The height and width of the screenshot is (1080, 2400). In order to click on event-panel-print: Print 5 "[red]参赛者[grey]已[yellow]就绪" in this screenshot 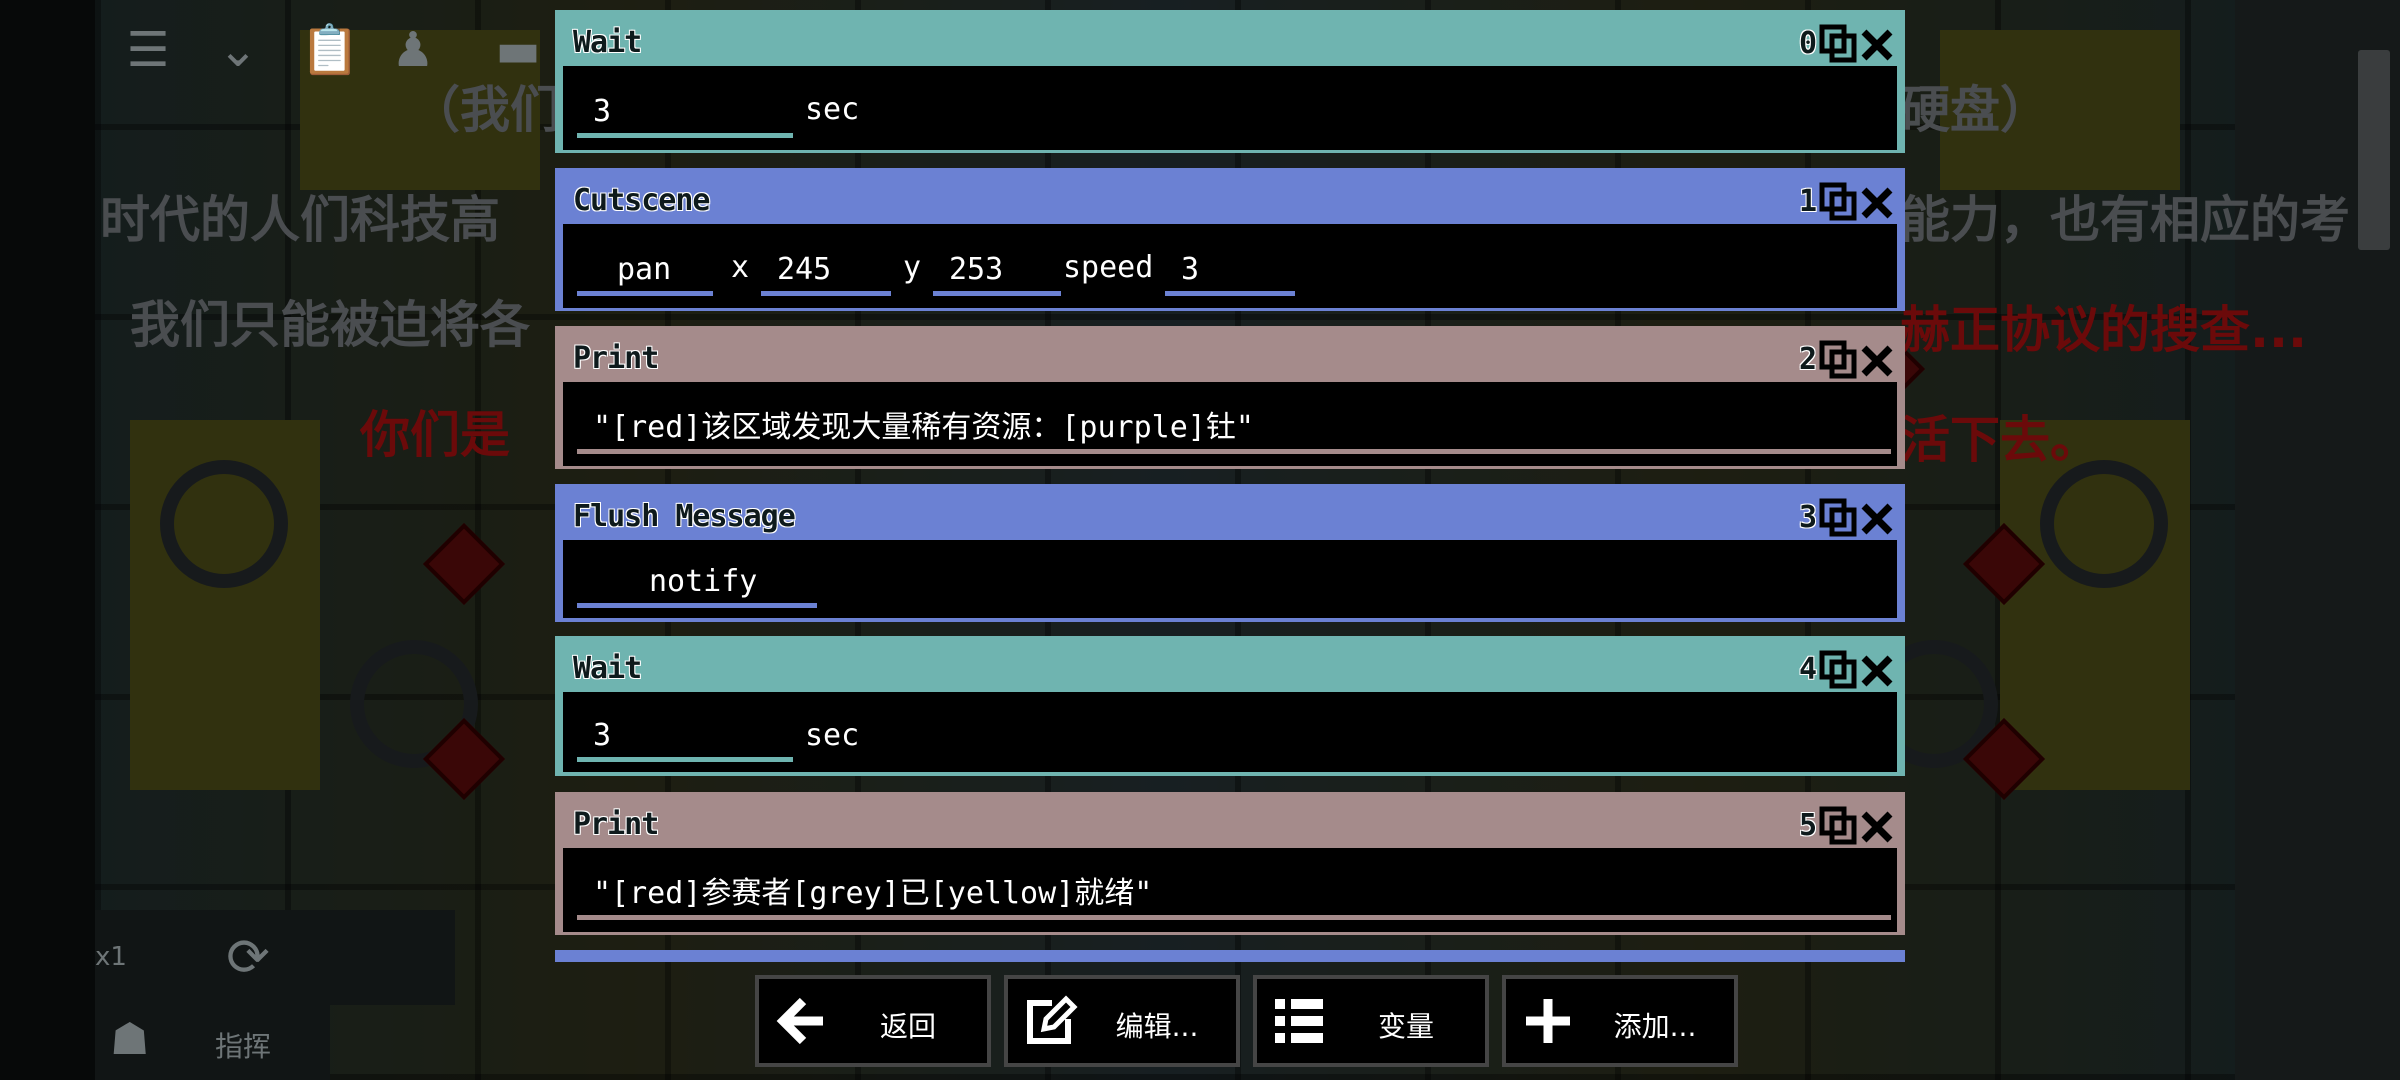, I will do `click(1230, 863)`.